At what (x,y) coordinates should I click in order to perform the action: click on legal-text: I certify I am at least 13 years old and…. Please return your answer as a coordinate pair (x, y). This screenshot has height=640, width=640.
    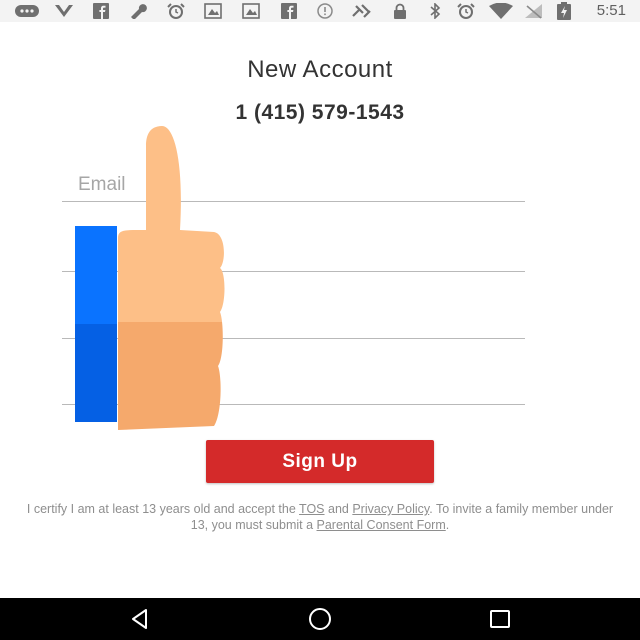
    Looking at the image, I should click on (161, 509).